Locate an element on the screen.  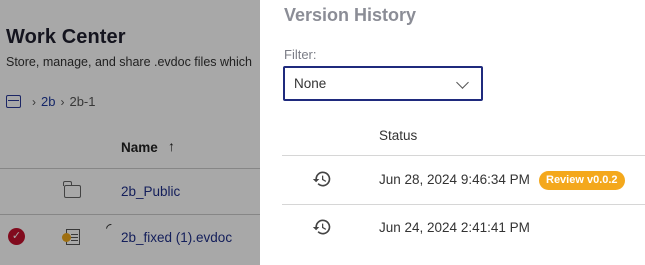
version-timestamp: Jun 28, 2024 9:46:34 PM is located at coordinates (454, 179).